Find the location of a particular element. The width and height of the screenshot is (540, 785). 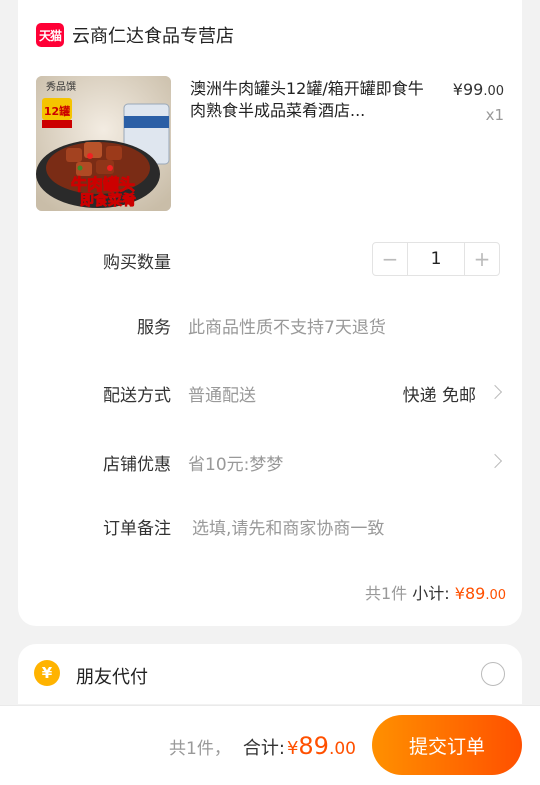

product-quantity: x1 is located at coordinates (494, 115).